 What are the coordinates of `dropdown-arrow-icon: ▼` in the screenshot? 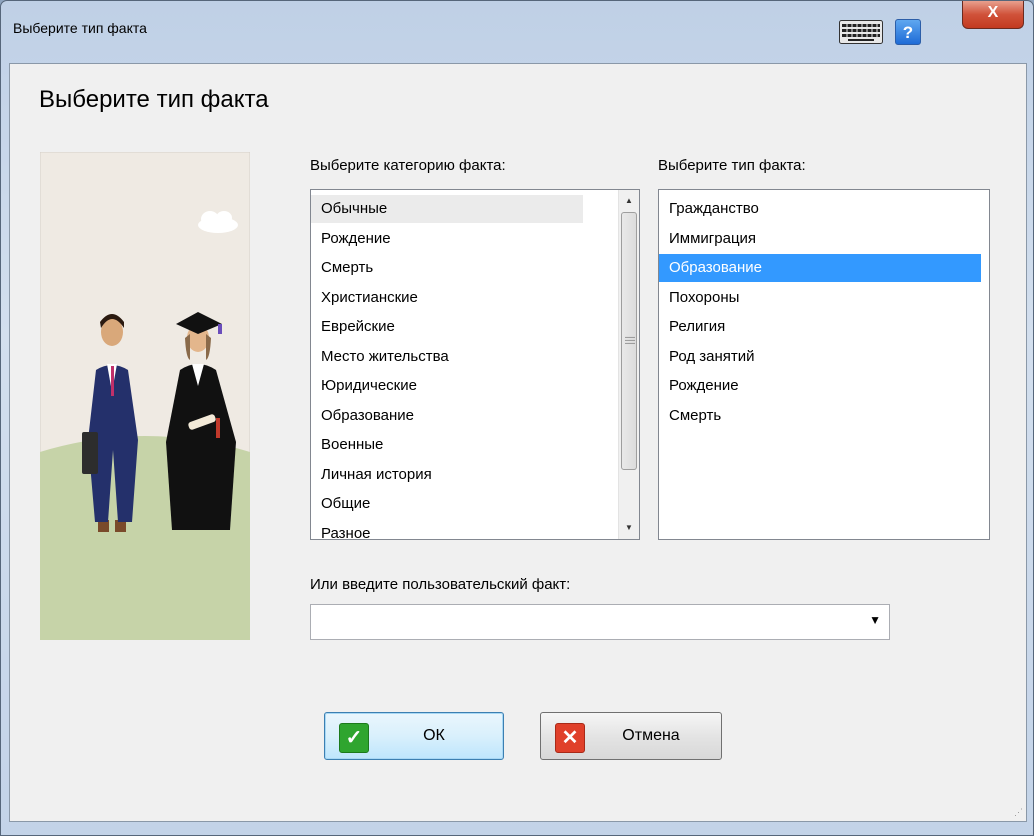 It's located at (875, 620).